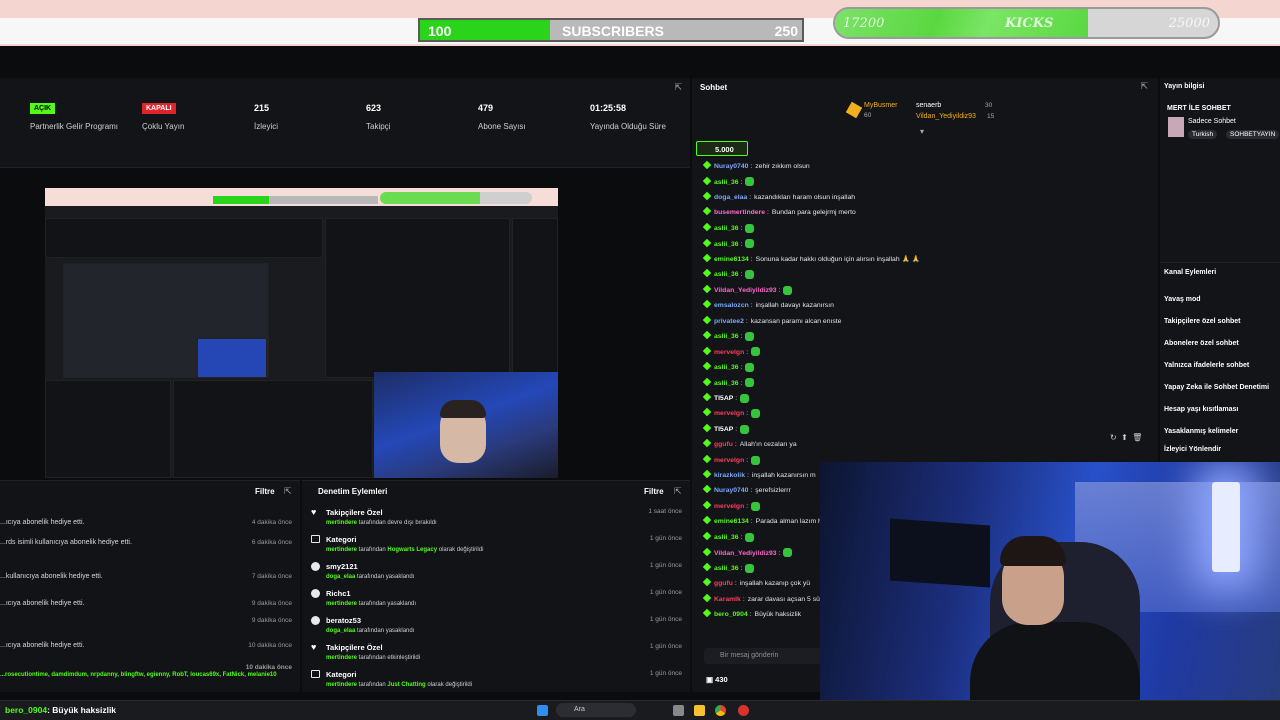  Describe the element at coordinates (727, 599) in the screenshot. I see `chat-username: Karamlk` at that location.